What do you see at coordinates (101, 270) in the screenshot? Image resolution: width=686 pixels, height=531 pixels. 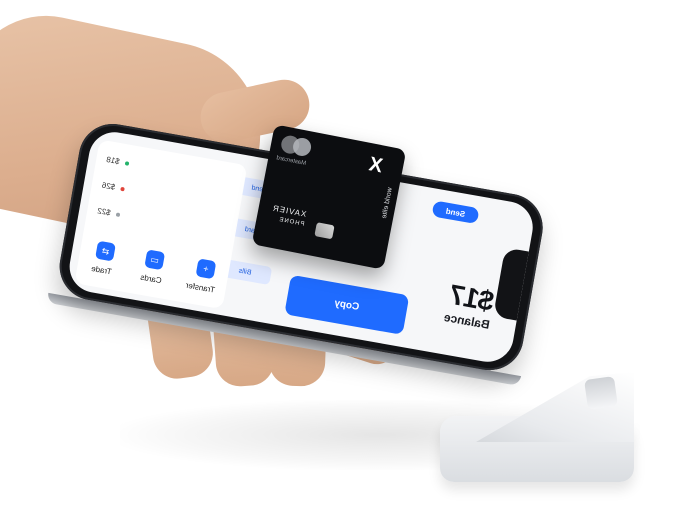 I see `nav-label-trade: Trade` at bounding box center [101, 270].